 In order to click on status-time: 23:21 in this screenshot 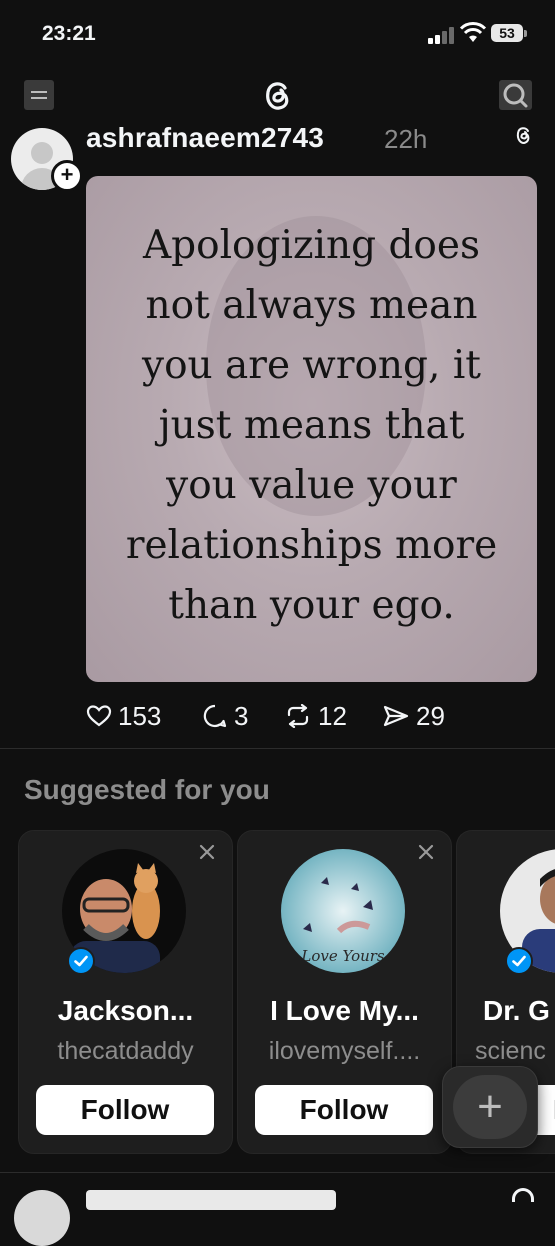, I will do `click(69, 33)`.